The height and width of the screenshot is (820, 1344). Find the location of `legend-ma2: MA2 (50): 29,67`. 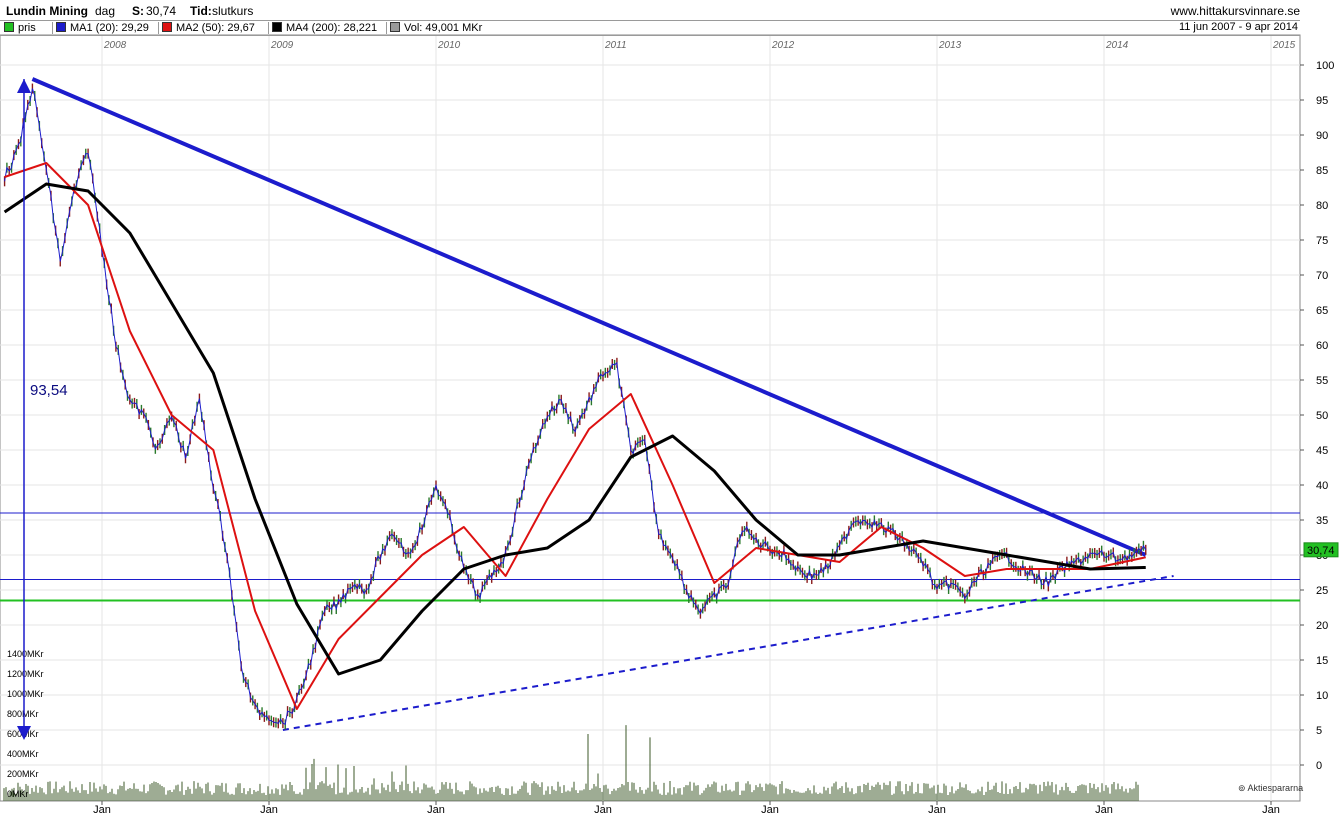

legend-ma2: MA2 (50): 29,67 is located at coordinates (206, 28).